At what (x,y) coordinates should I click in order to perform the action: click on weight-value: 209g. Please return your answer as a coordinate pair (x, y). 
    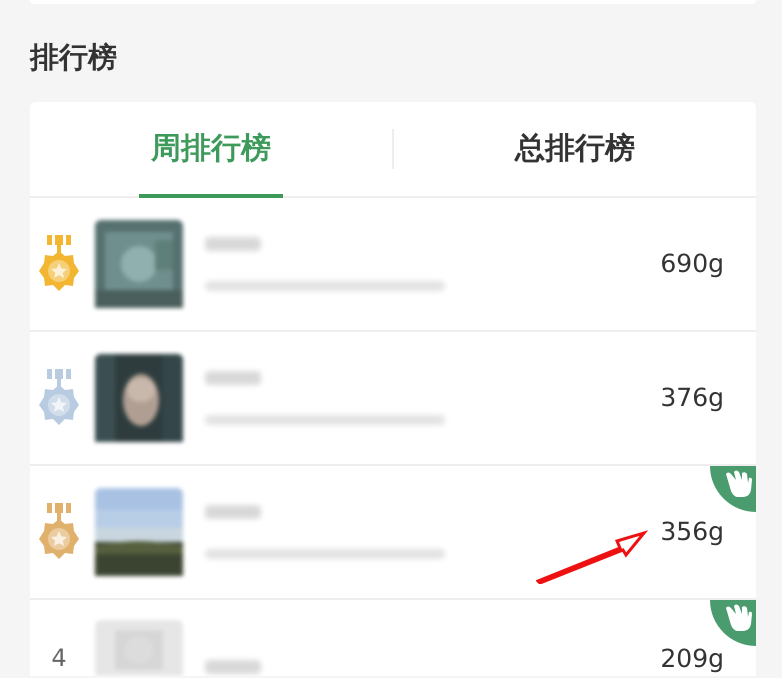
    Looking at the image, I should click on (692, 659).